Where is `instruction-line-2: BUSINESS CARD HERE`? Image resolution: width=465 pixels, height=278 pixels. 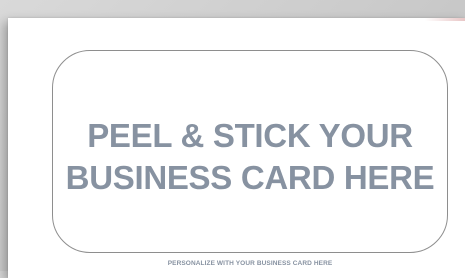
instruction-line-2: BUSINESS CARD HERE is located at coordinates (250, 177).